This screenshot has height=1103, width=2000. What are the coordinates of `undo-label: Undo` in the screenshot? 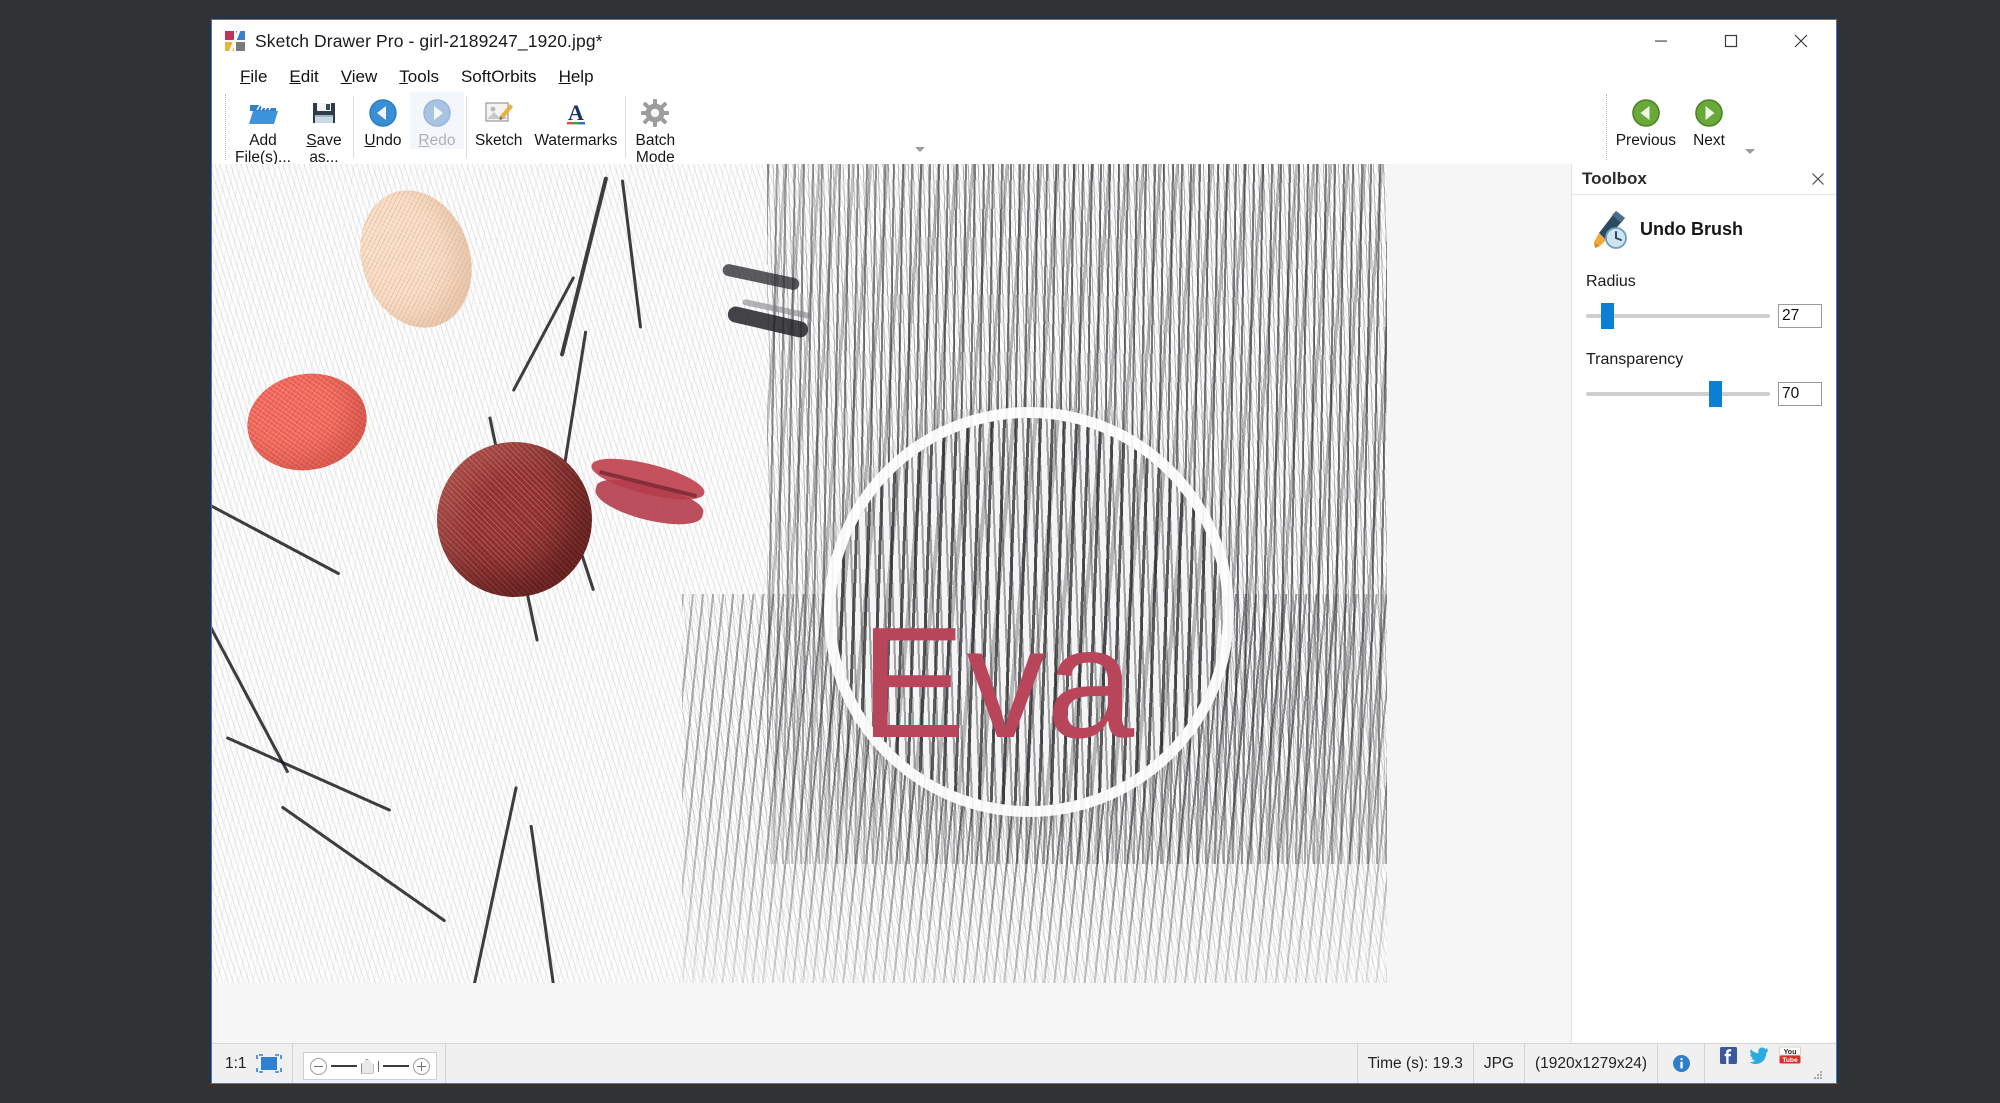 It's located at (383, 140).